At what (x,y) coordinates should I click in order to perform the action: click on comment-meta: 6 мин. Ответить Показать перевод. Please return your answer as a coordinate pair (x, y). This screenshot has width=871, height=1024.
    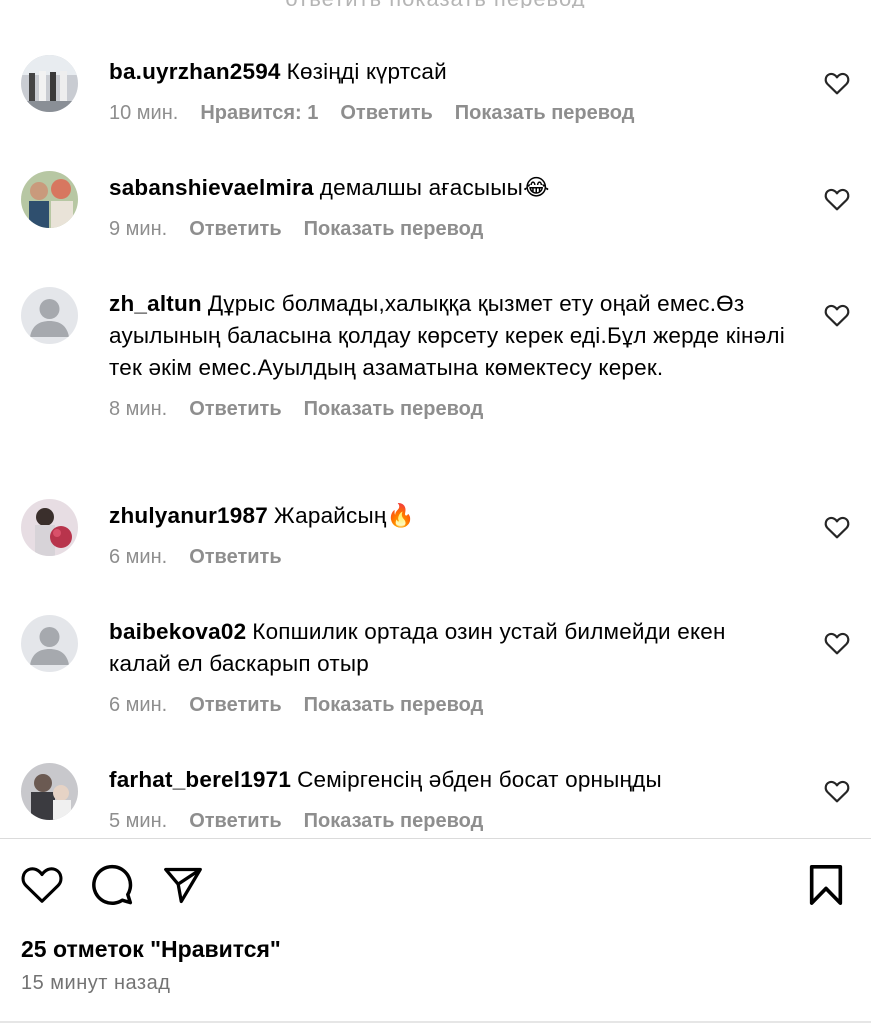
    Looking at the image, I should click on (454, 705).